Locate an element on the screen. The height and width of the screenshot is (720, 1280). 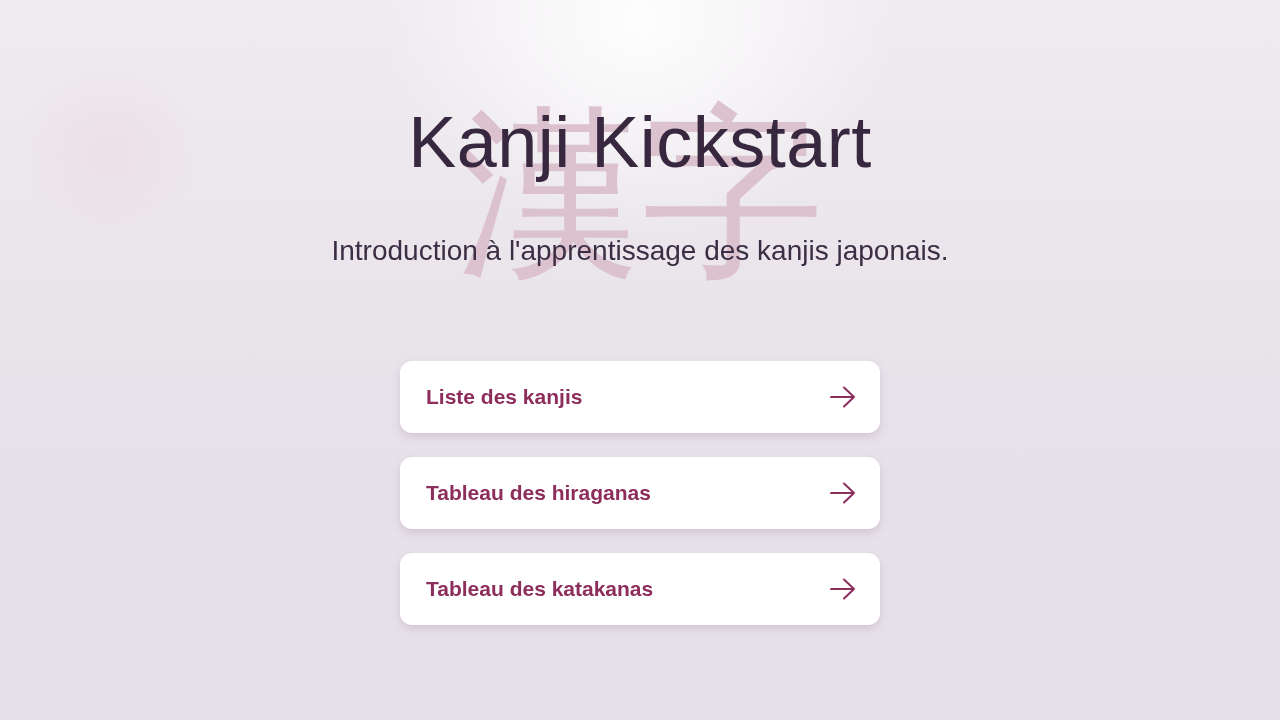
nav-link-card: Tableau des hiraganas is located at coordinates (640, 493).